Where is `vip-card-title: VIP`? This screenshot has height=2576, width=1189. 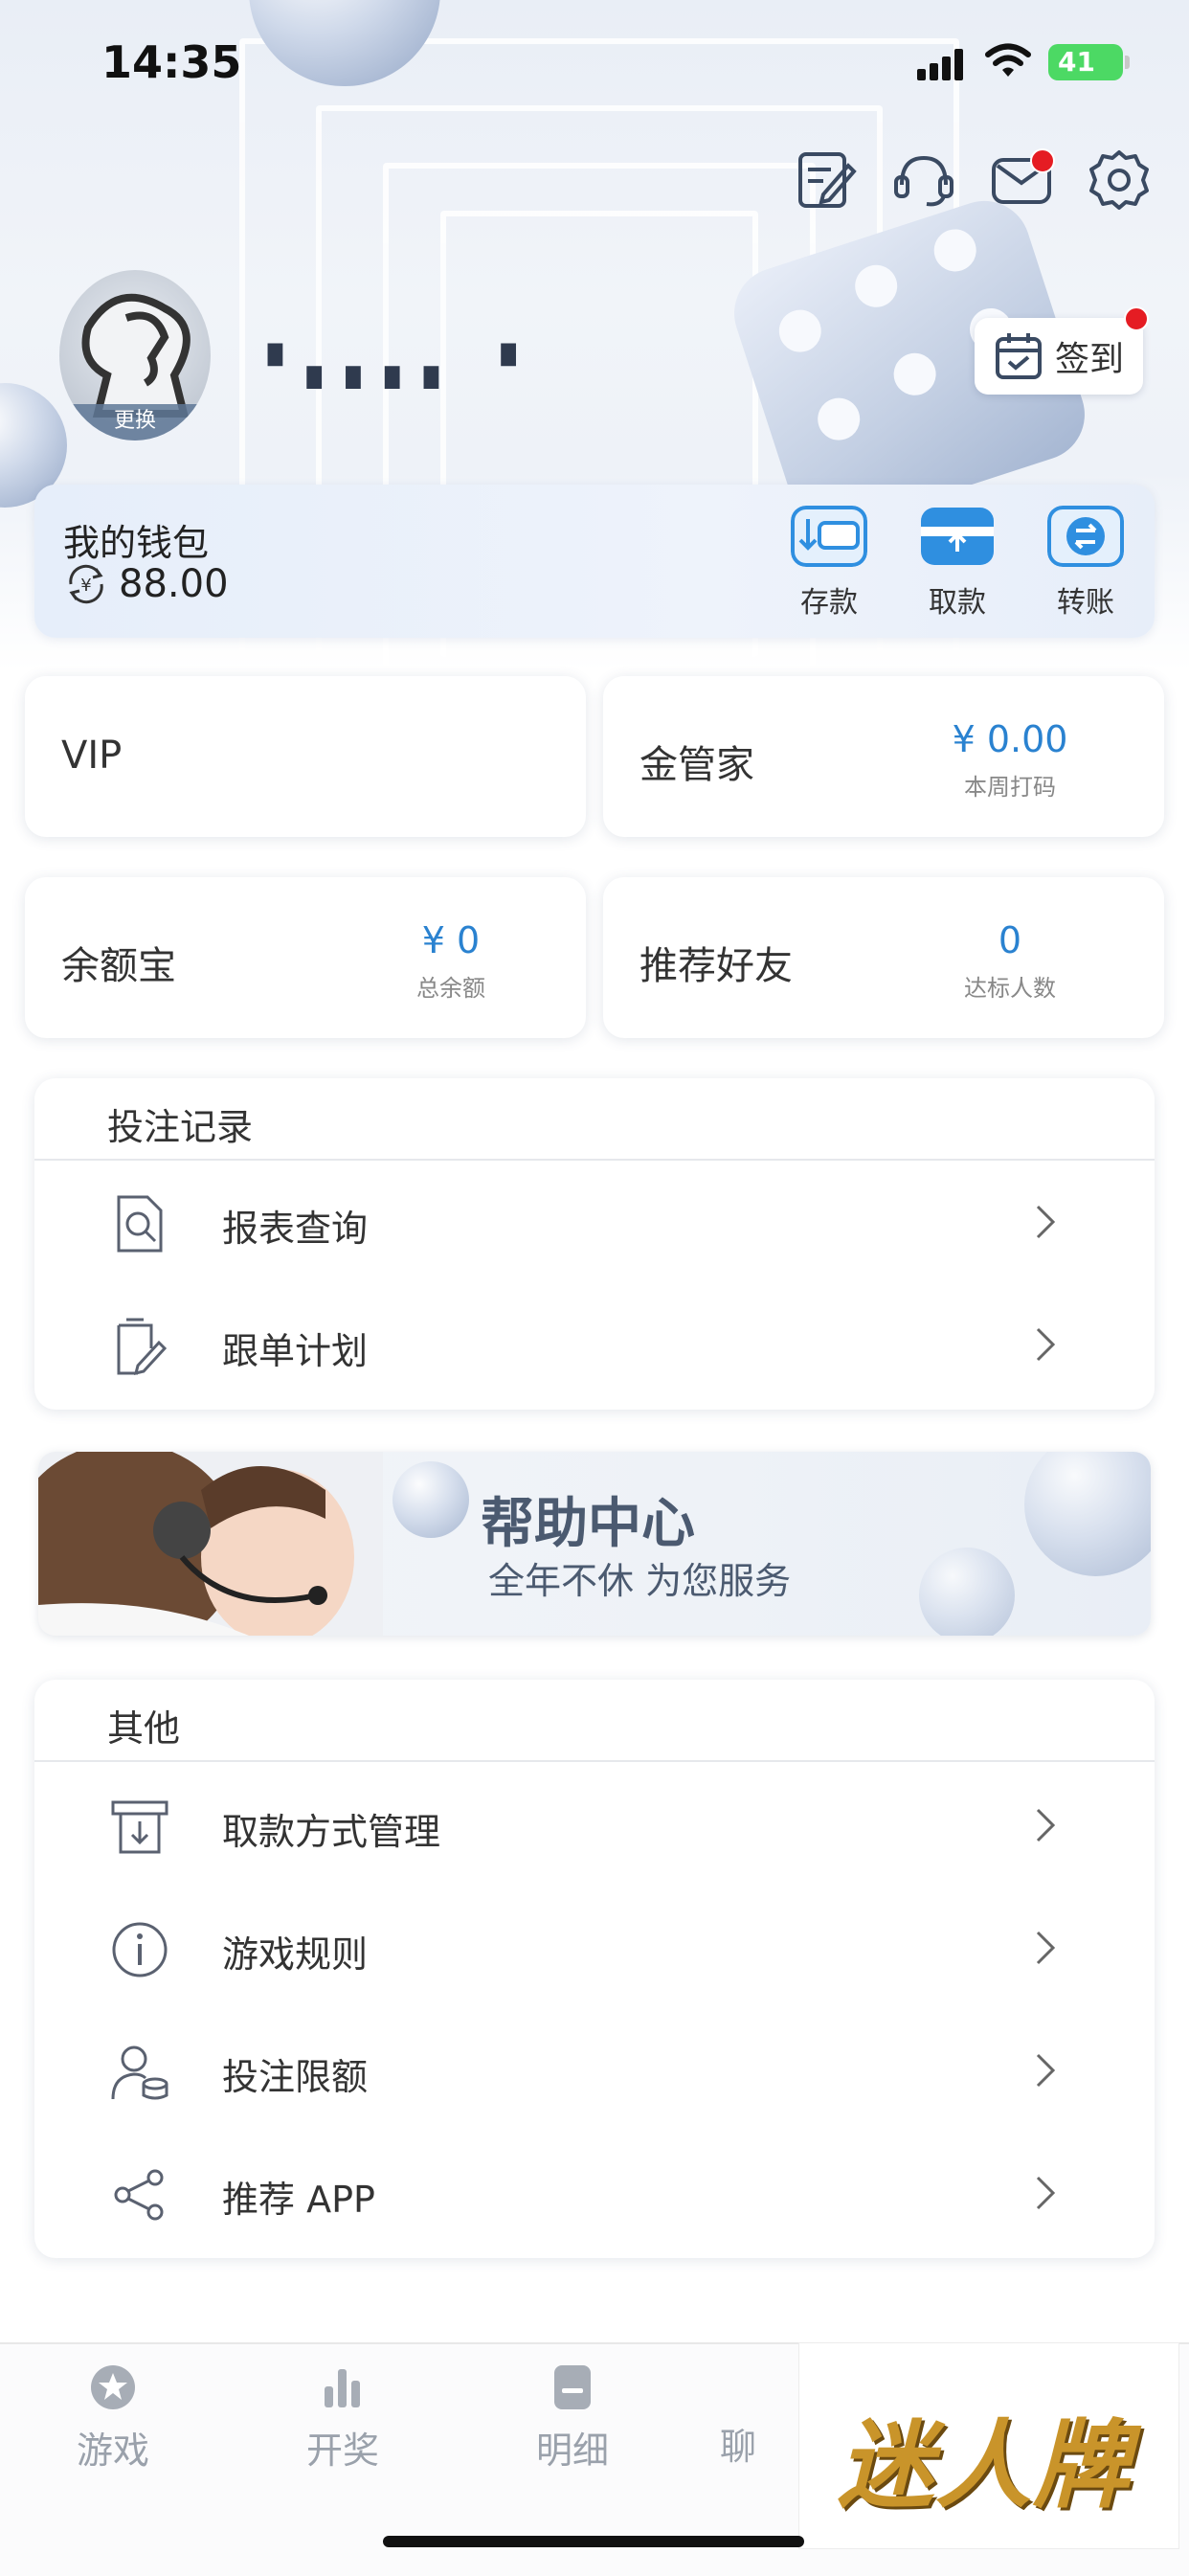 vip-card-title: VIP is located at coordinates (92, 756).